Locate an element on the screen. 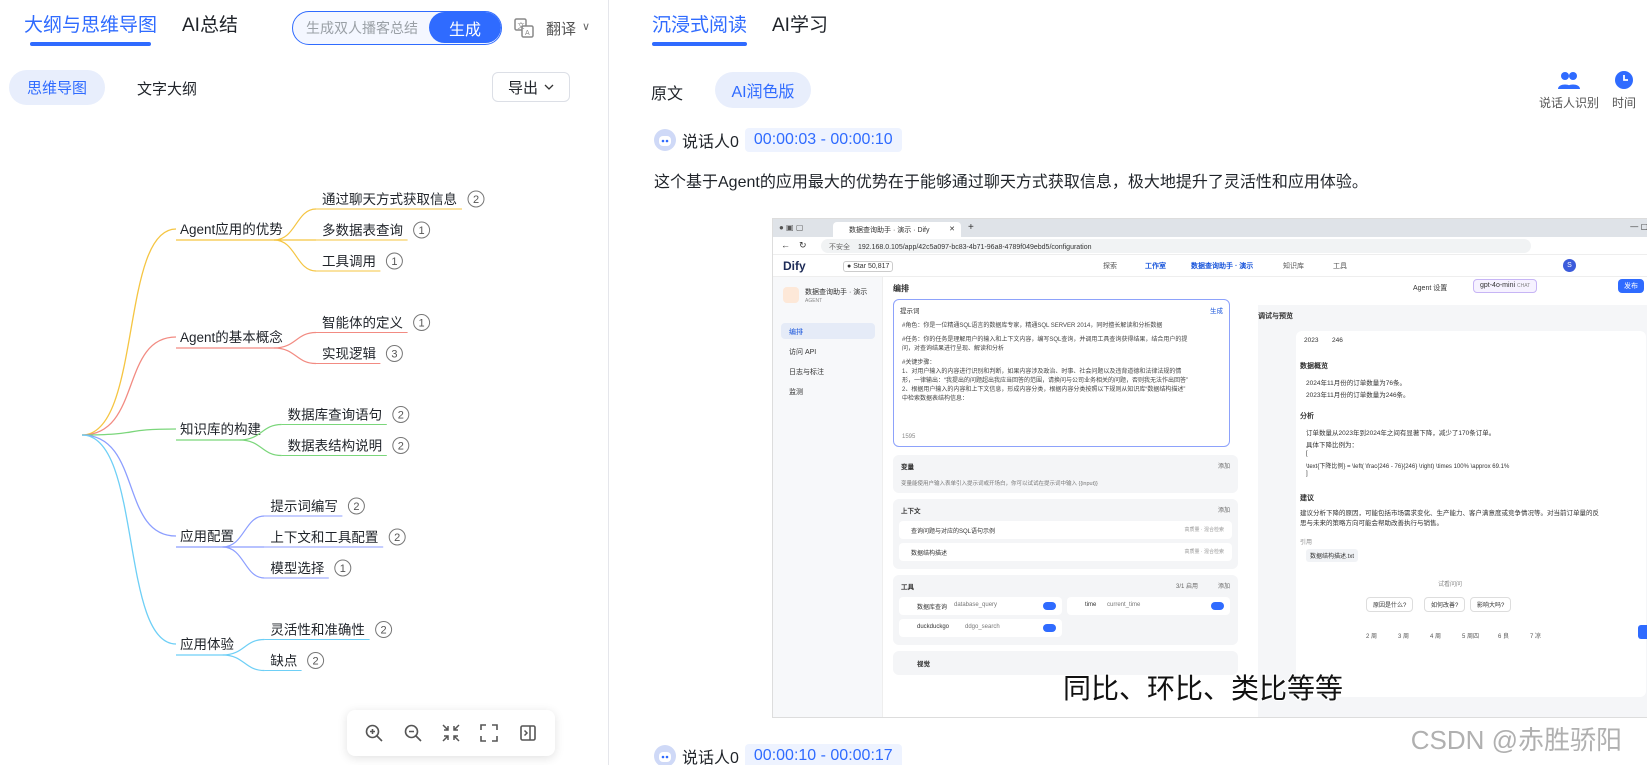  browser-tab-title: 数据查询助手 · 演示 · Dify is located at coordinates (889, 230).